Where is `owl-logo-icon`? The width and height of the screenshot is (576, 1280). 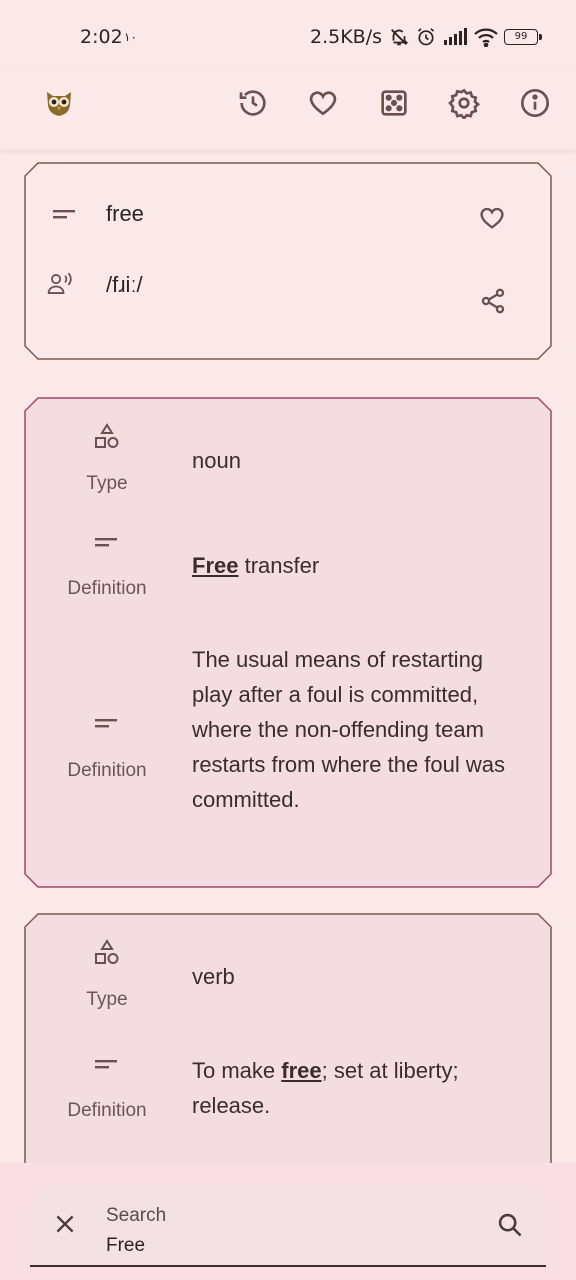 owl-logo-icon is located at coordinates (59, 103).